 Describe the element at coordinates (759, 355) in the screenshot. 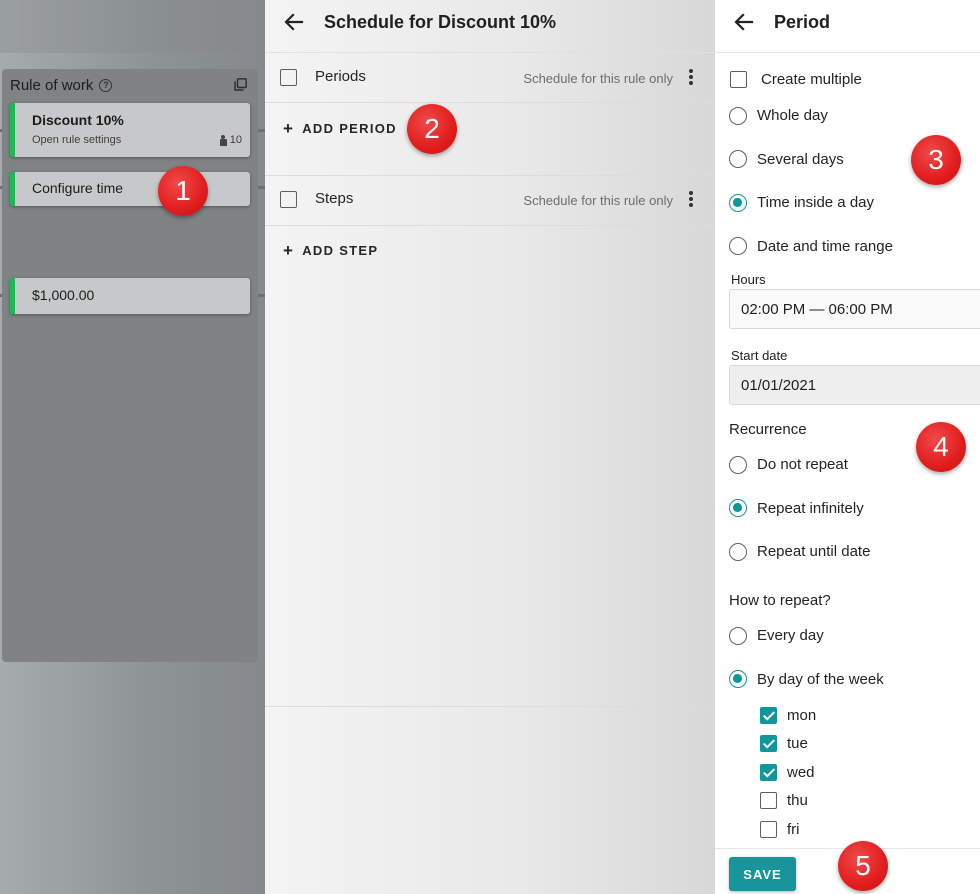

I see `start-date-label: Start date` at that location.